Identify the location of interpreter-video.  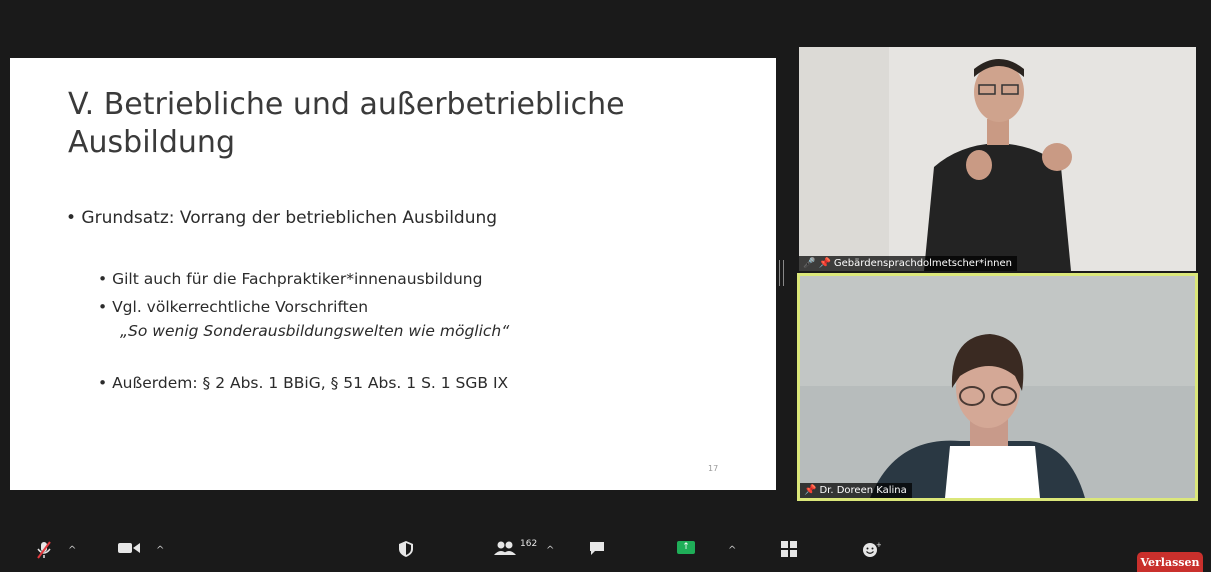
(997, 159).